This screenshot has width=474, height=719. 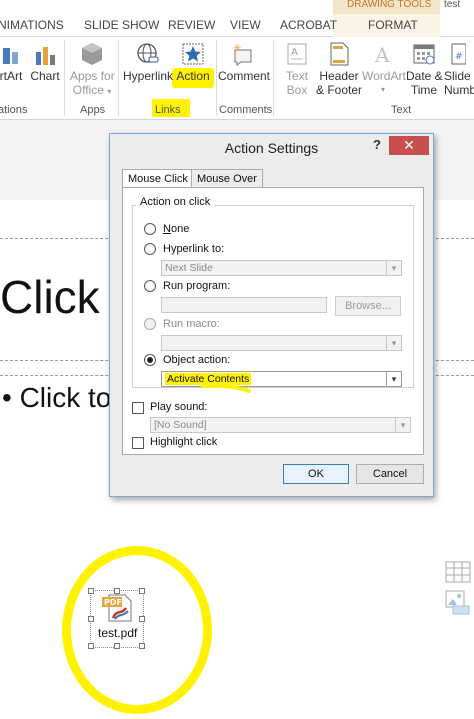 I want to click on text-box-label-2: Box, so click(x=297, y=90).